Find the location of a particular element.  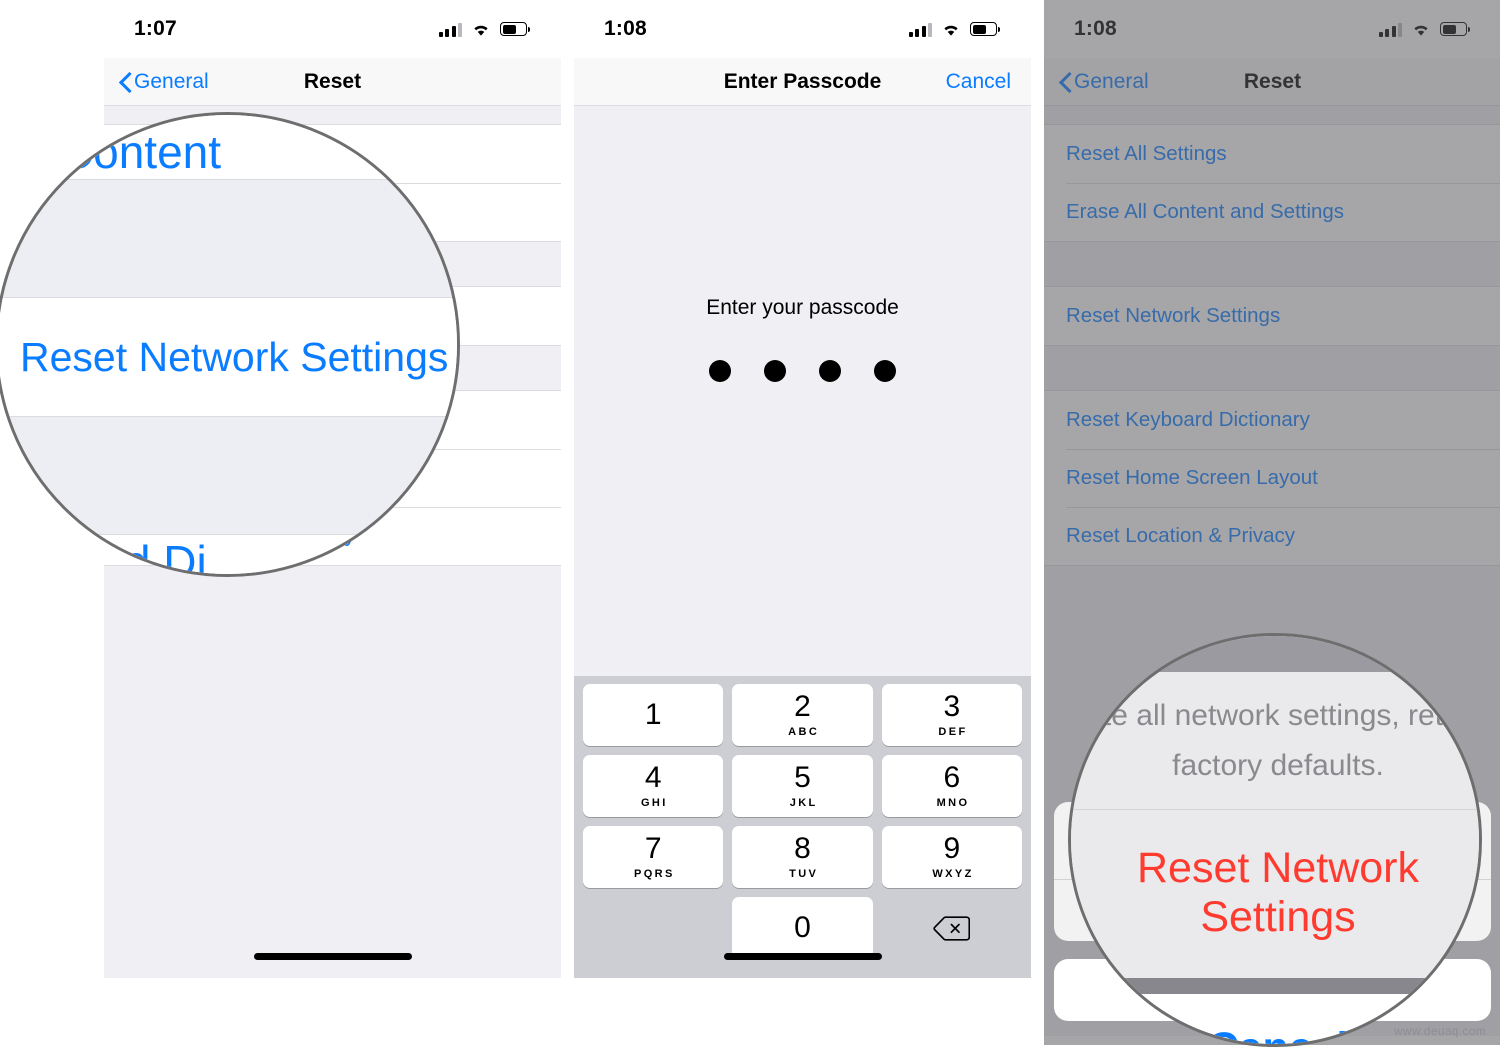

keypad-row-1: 1 2 ABC 3 DEF is located at coordinates (802, 715).